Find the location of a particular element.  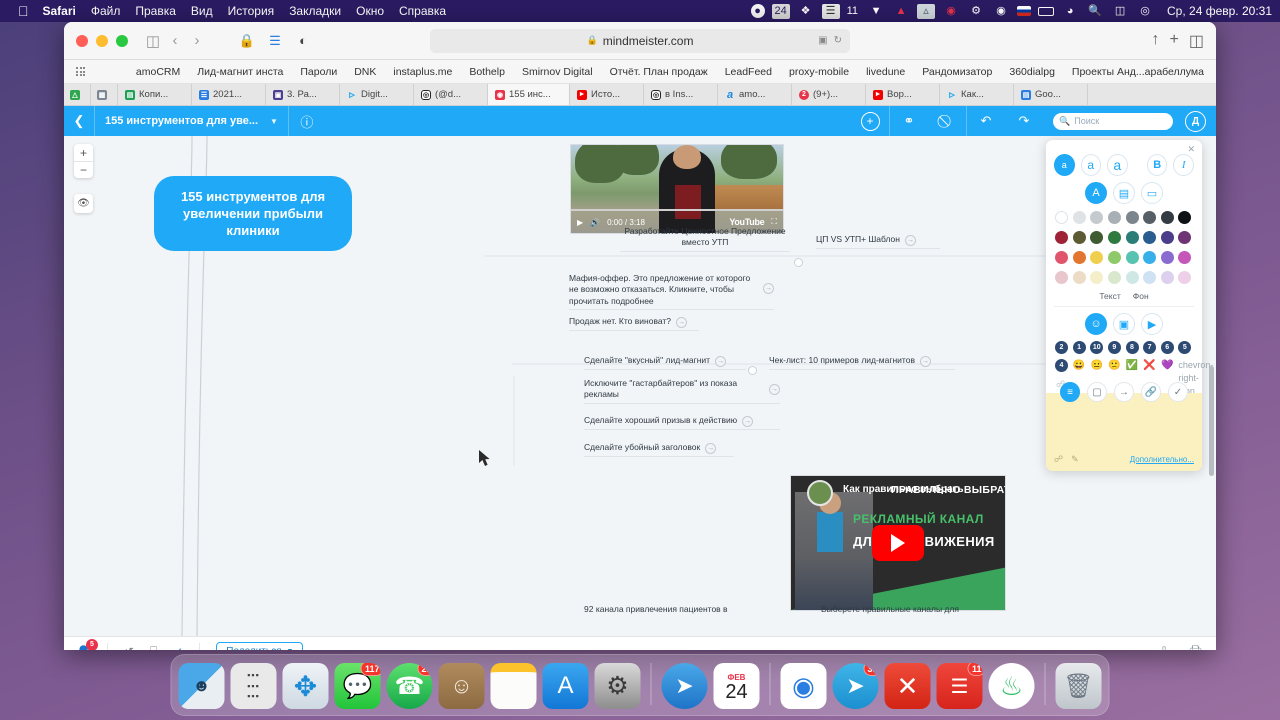

badge-row-1: 2 1 10 9 8 7 6 5 is located at coordinates (1124, 347).